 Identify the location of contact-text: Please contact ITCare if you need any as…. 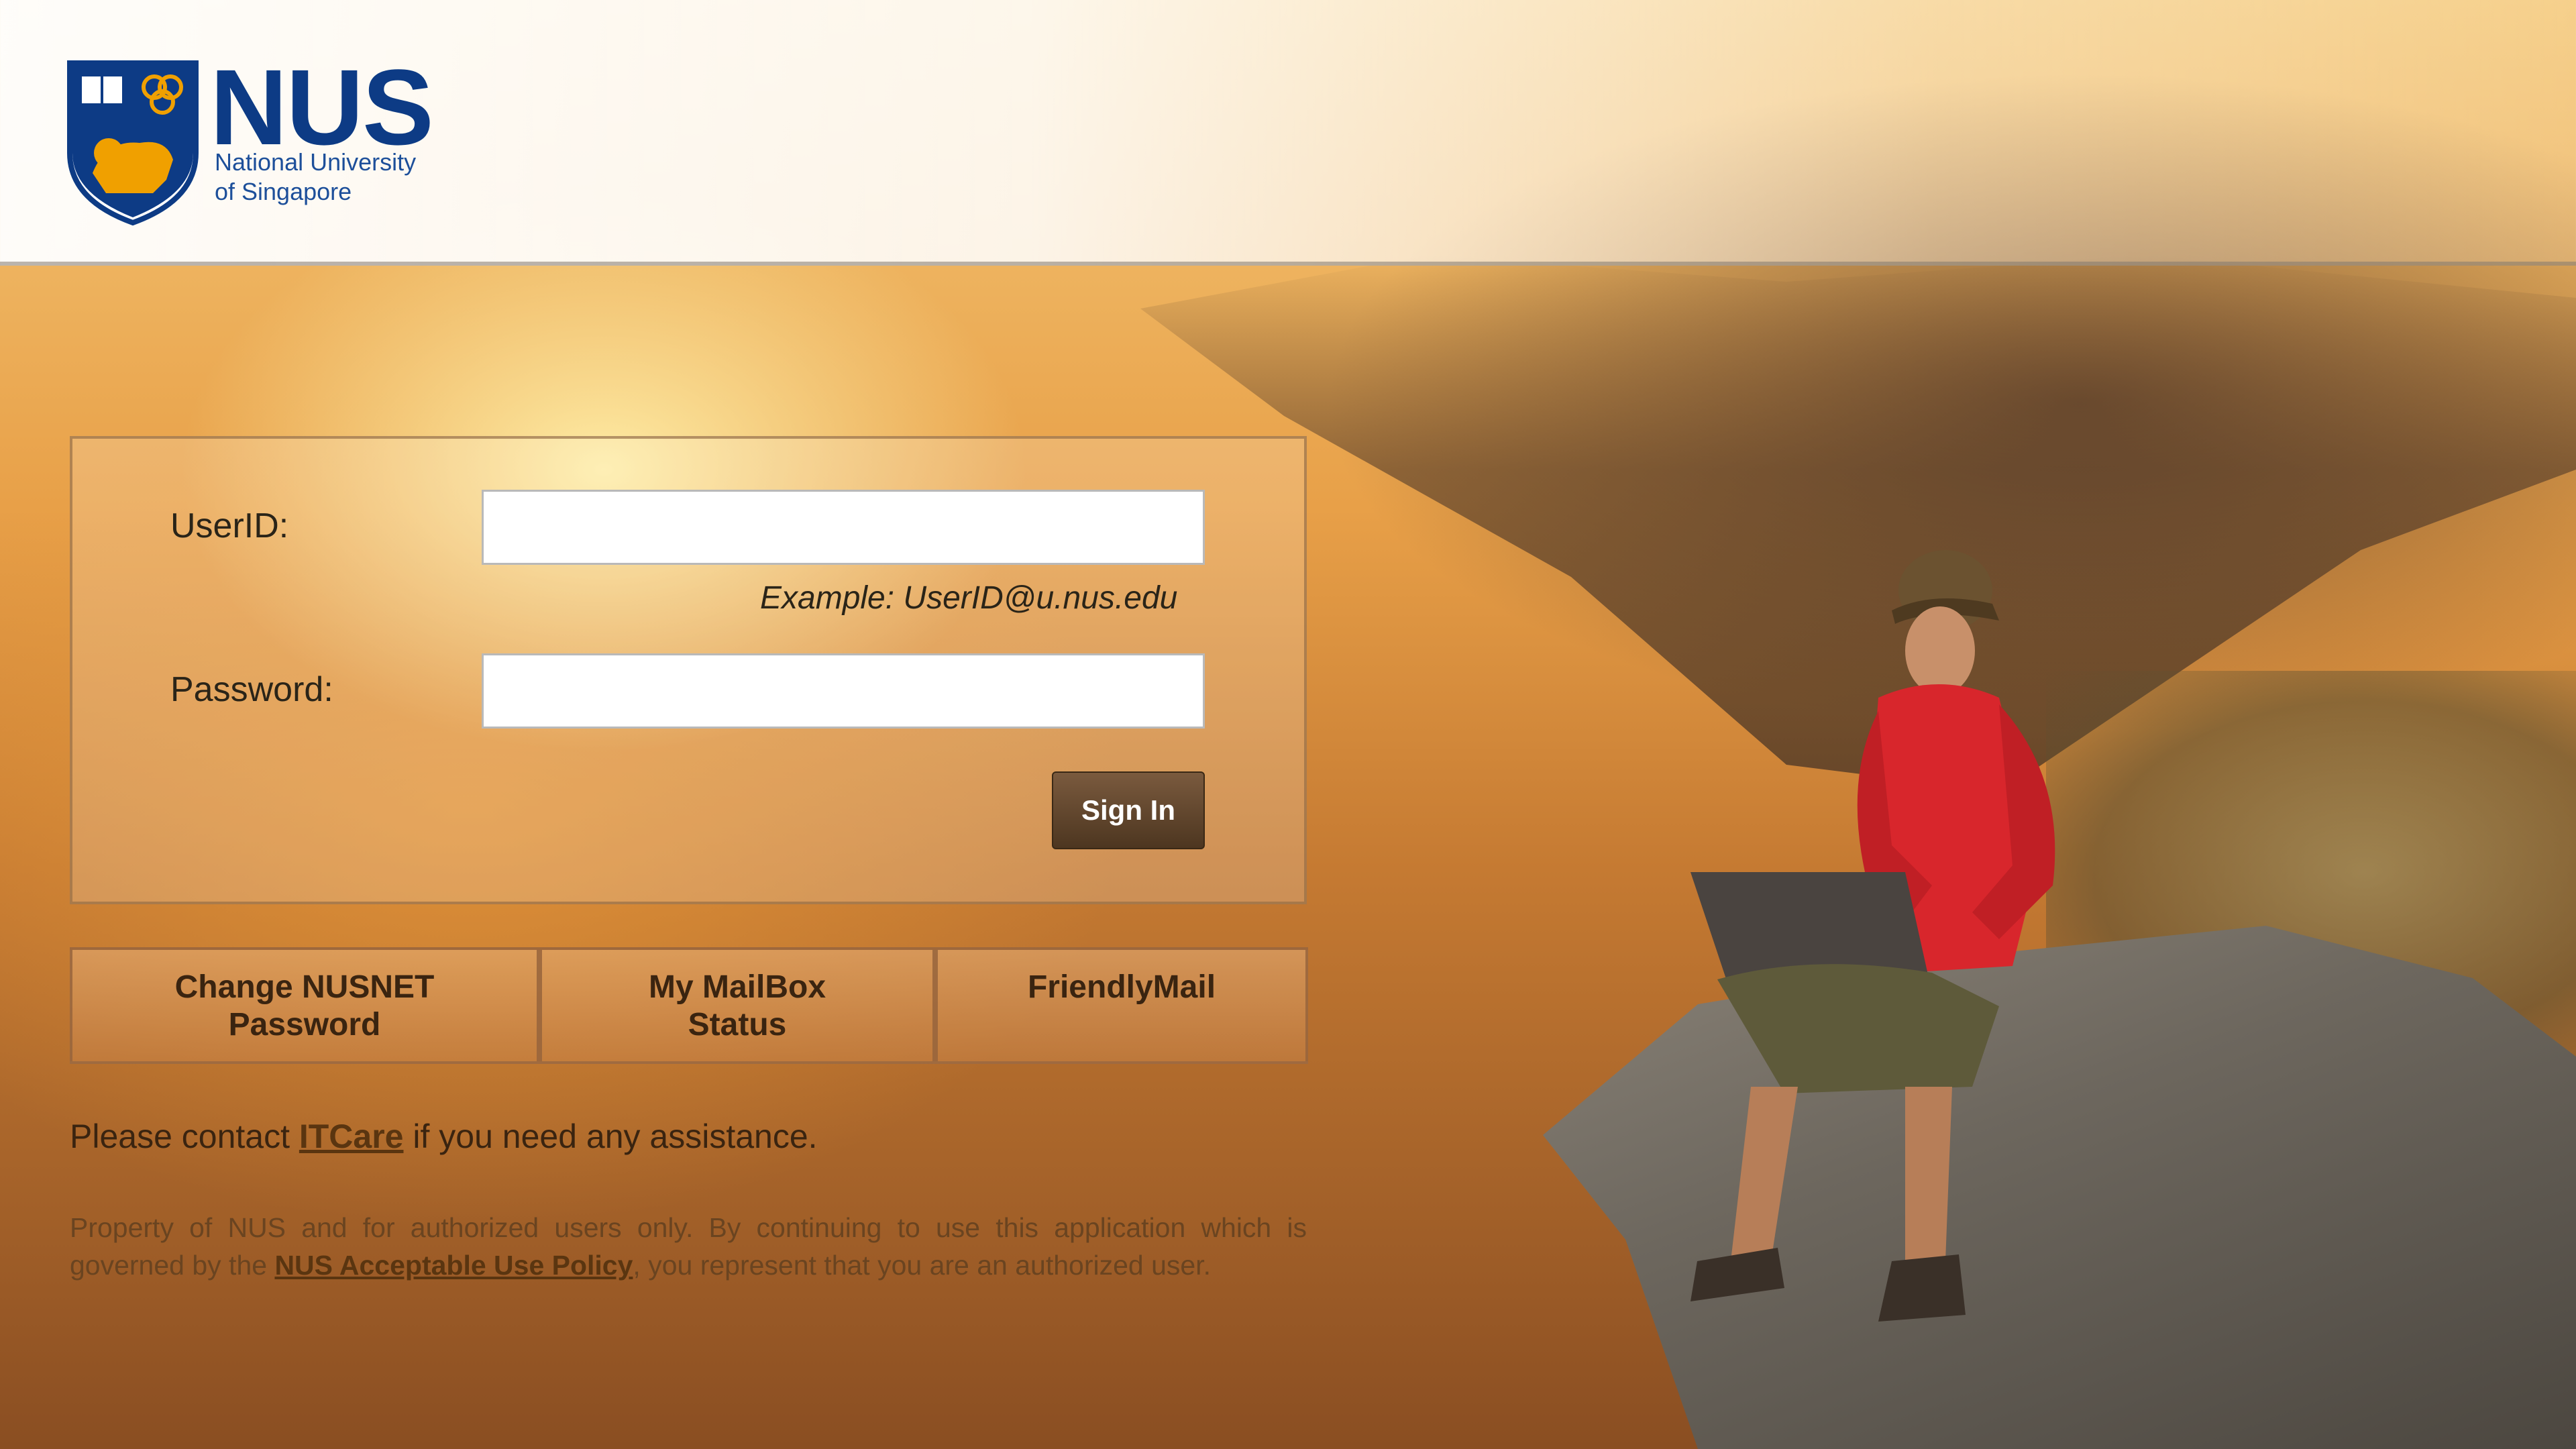
(444, 1136).